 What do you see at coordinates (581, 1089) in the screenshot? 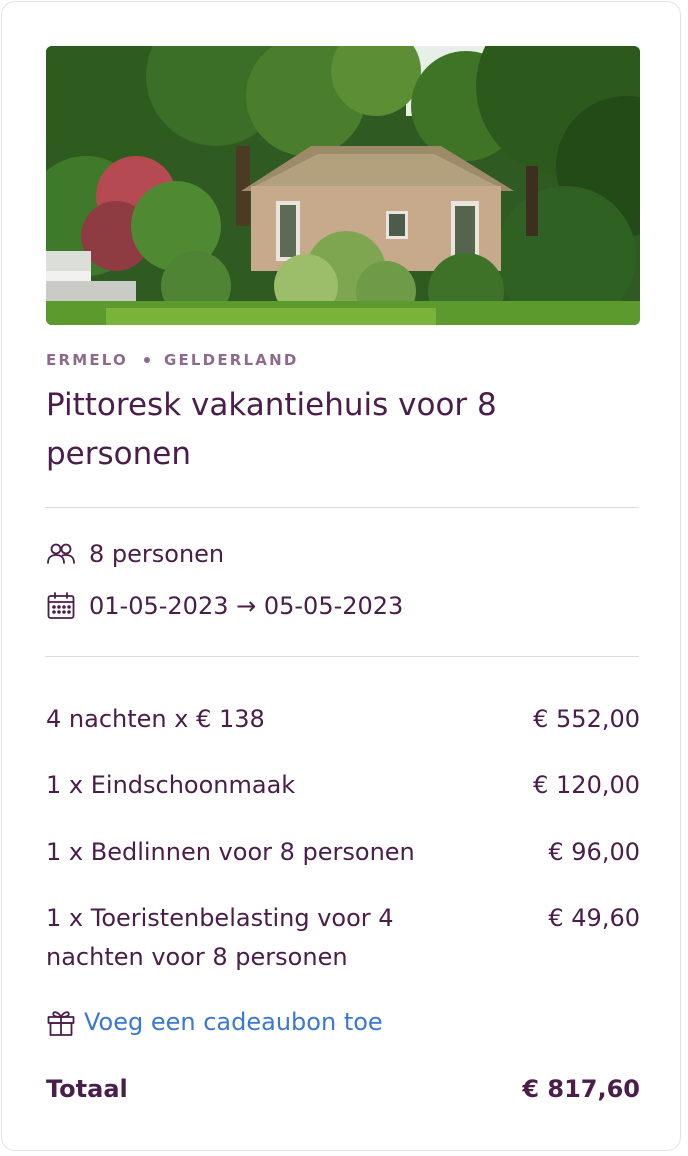
I see `total-amount: € 817,60` at bounding box center [581, 1089].